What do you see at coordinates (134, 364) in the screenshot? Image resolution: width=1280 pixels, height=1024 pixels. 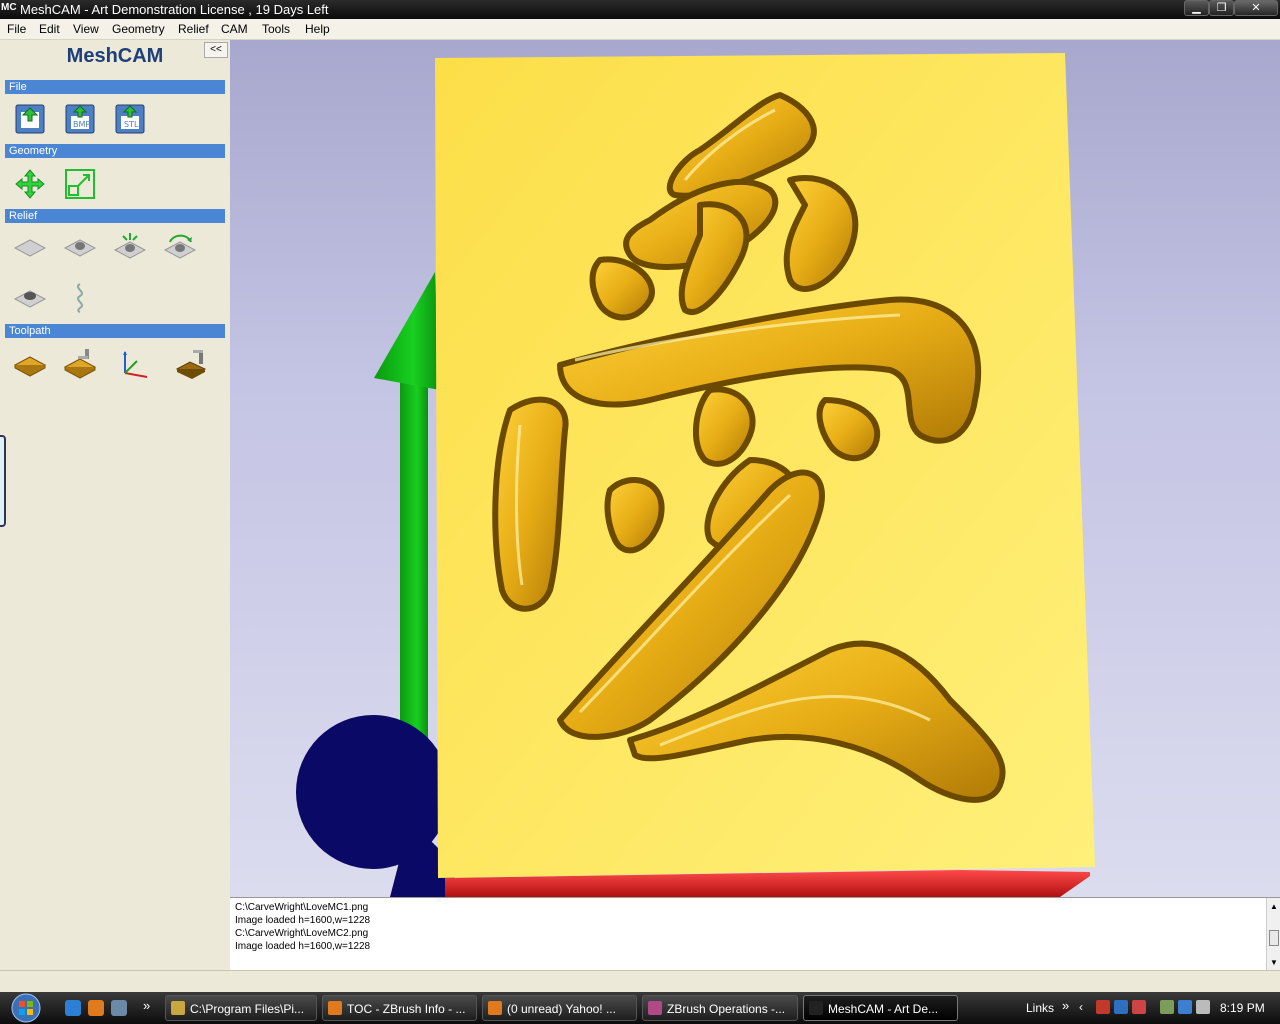 I see `axes-origin-icon` at bounding box center [134, 364].